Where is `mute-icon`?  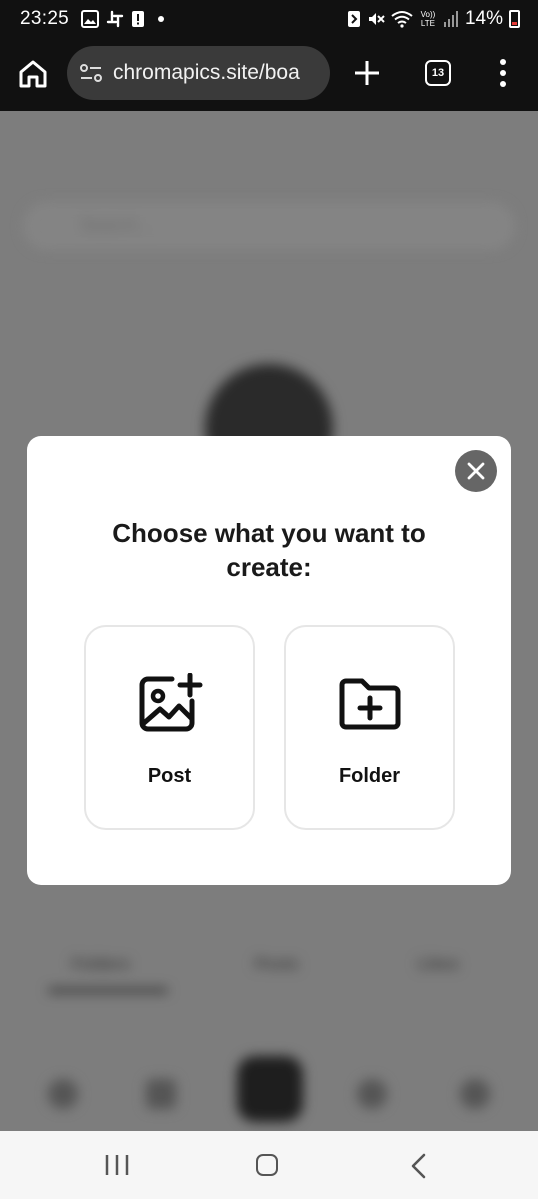
mute-icon is located at coordinates (376, 19).